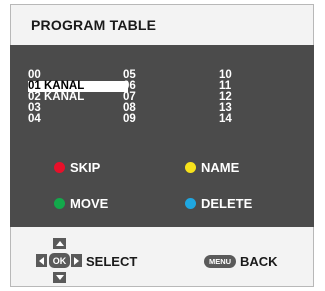 The image size is (325, 291). Describe the element at coordinates (89, 203) in the screenshot. I see `move-label: MOVE` at that location.